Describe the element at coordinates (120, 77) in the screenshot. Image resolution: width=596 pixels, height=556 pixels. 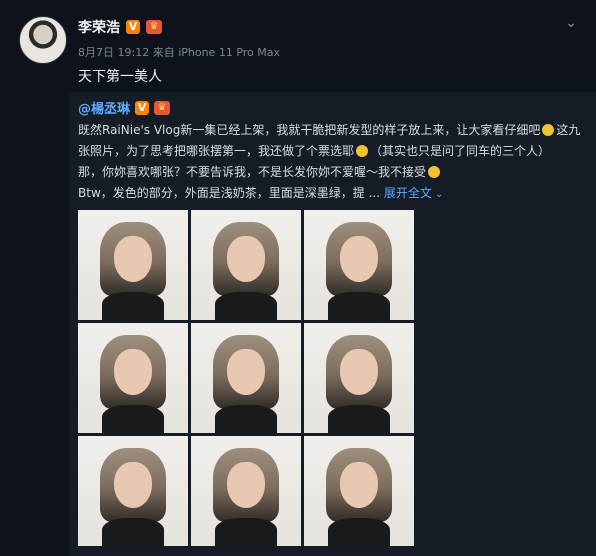
I see `post-text: 天下第一美人` at that location.